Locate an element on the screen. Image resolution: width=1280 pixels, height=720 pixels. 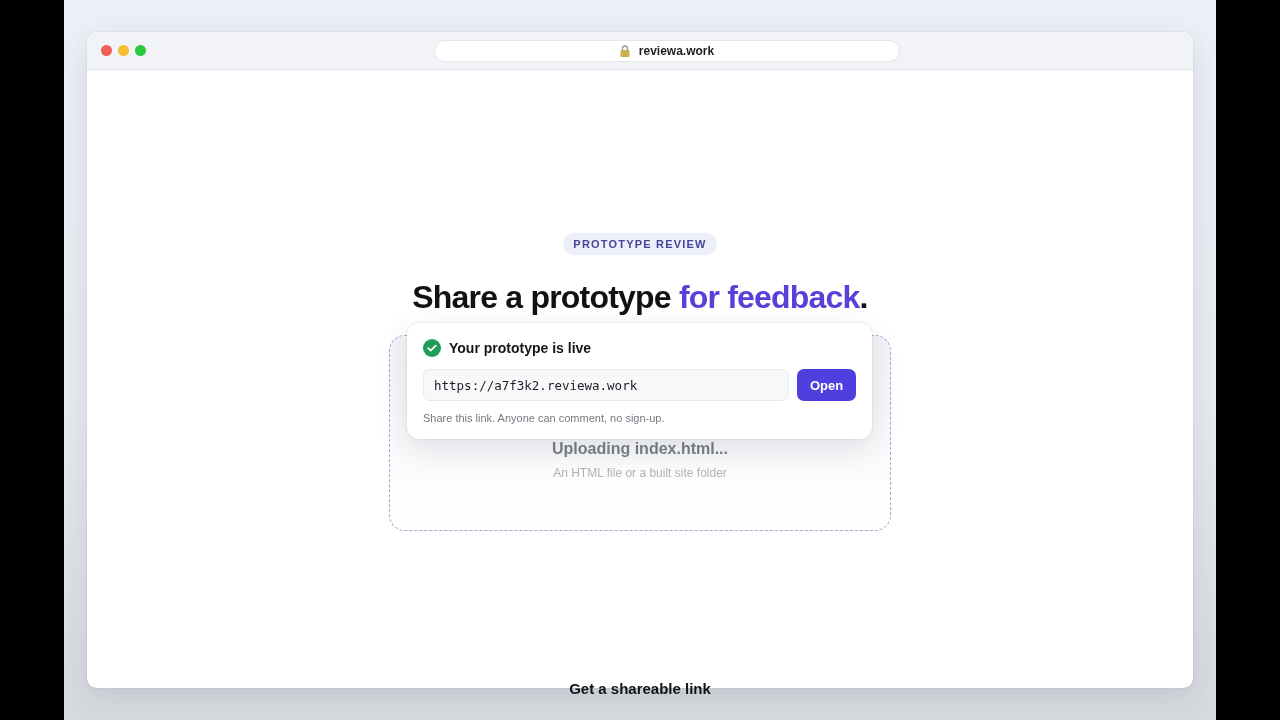
address-text: reviewa.work is located at coordinates (676, 50).